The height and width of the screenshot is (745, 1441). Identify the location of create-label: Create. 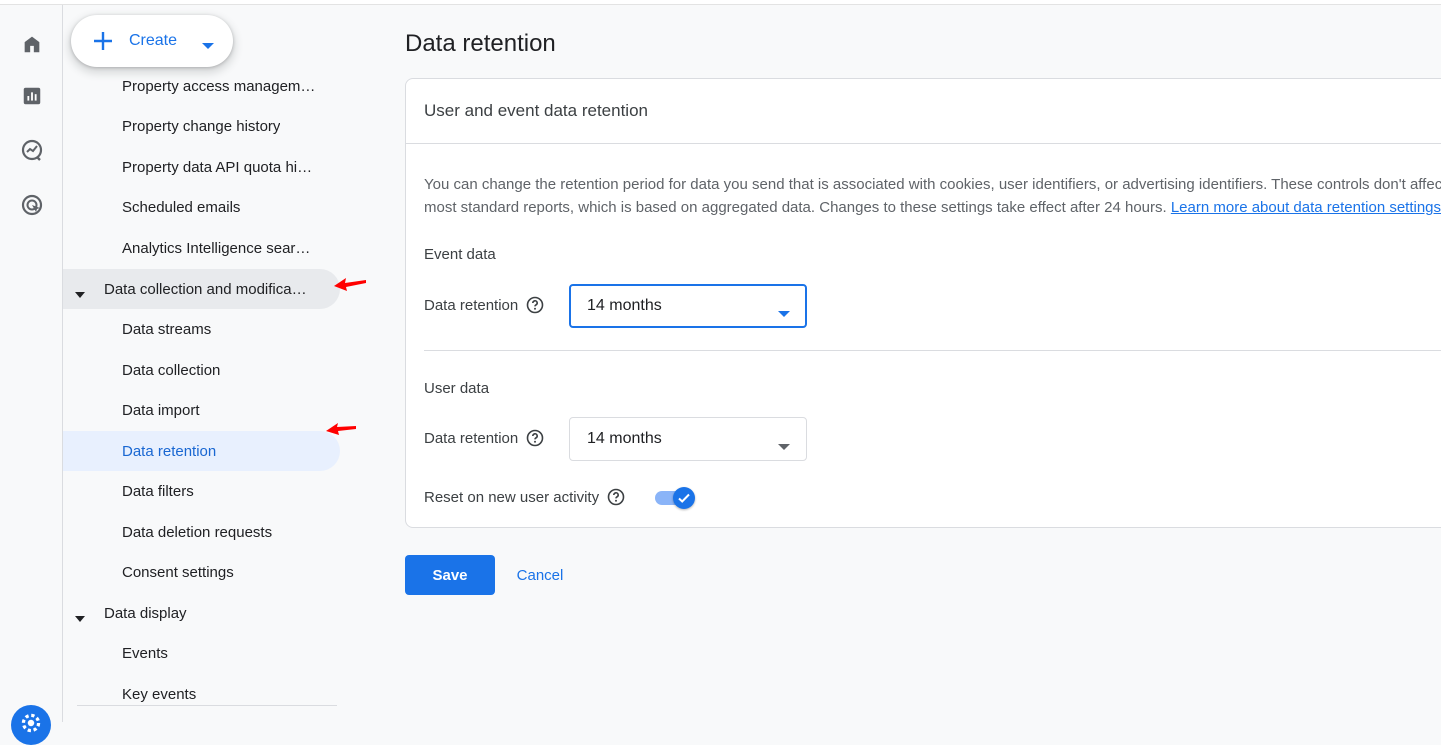
(153, 40).